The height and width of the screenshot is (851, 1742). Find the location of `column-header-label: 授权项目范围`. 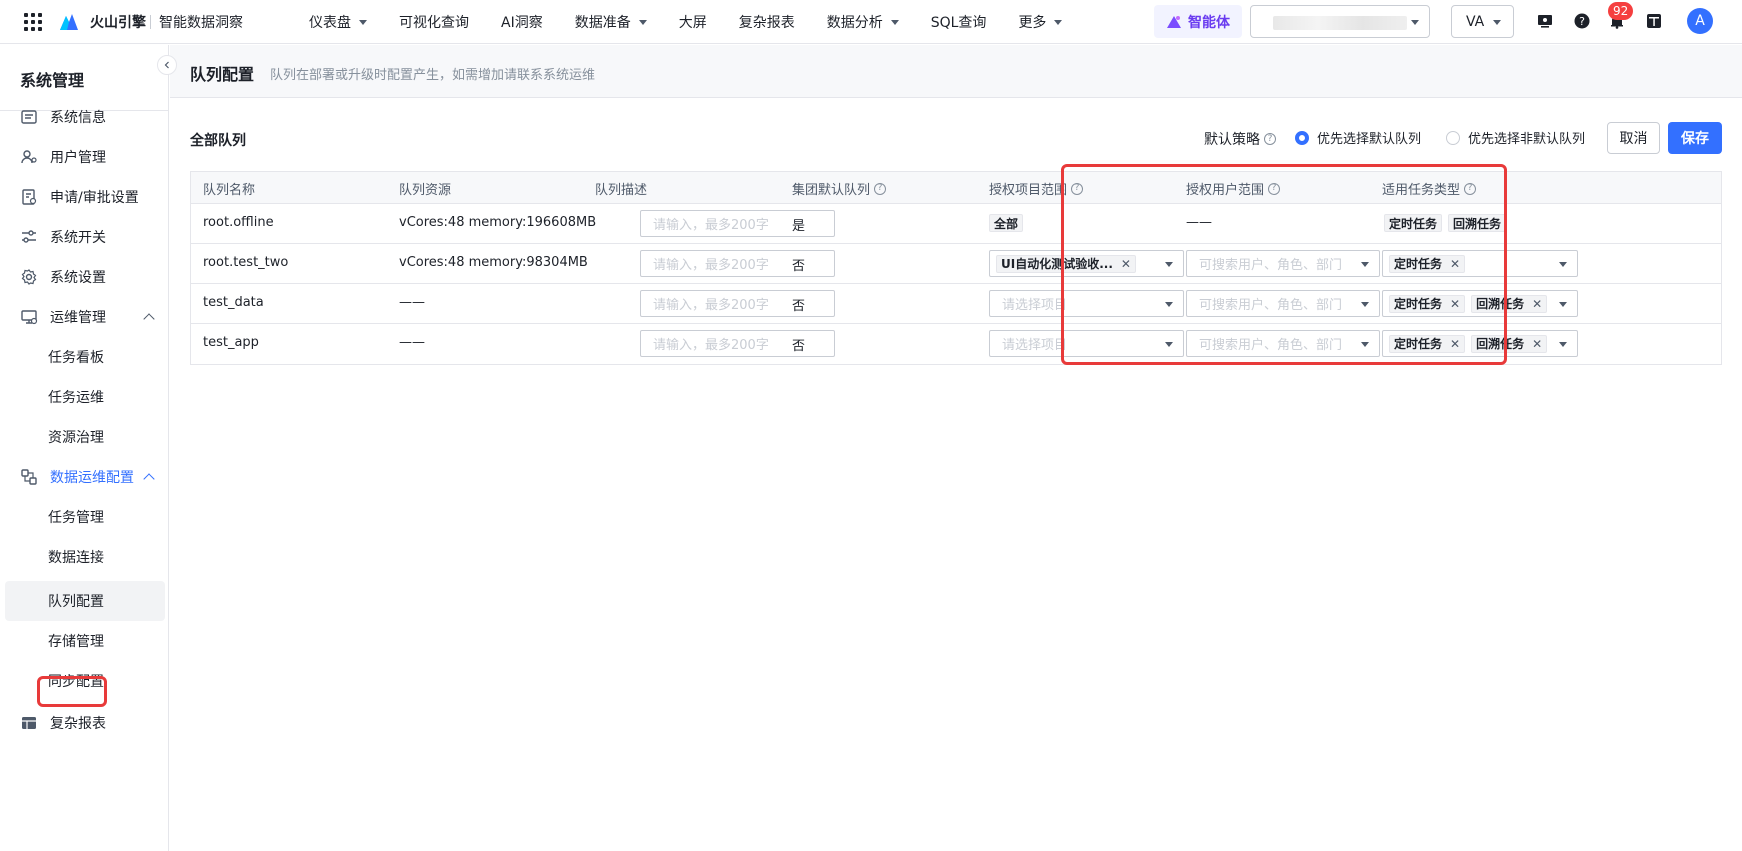

column-header-label: 授权项目范围 is located at coordinates (1028, 190).